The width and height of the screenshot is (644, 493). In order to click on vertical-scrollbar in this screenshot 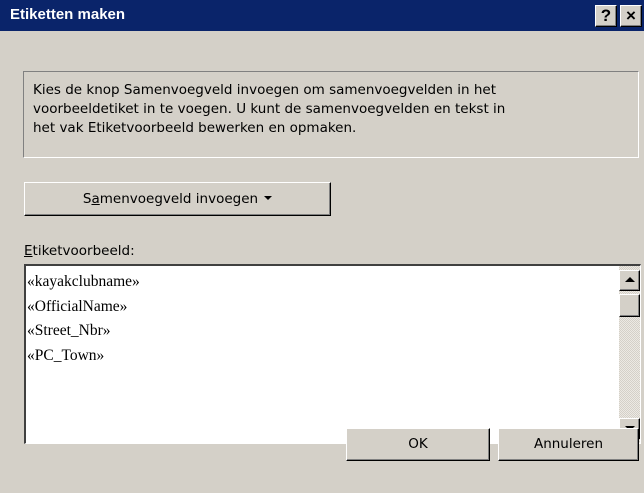, I will do `click(629, 354)`.